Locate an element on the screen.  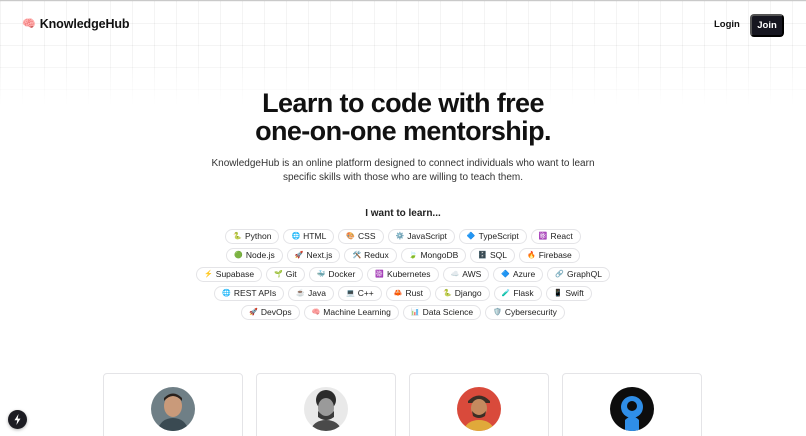
skill-chip: ☁️ AWS is located at coordinates (466, 274).